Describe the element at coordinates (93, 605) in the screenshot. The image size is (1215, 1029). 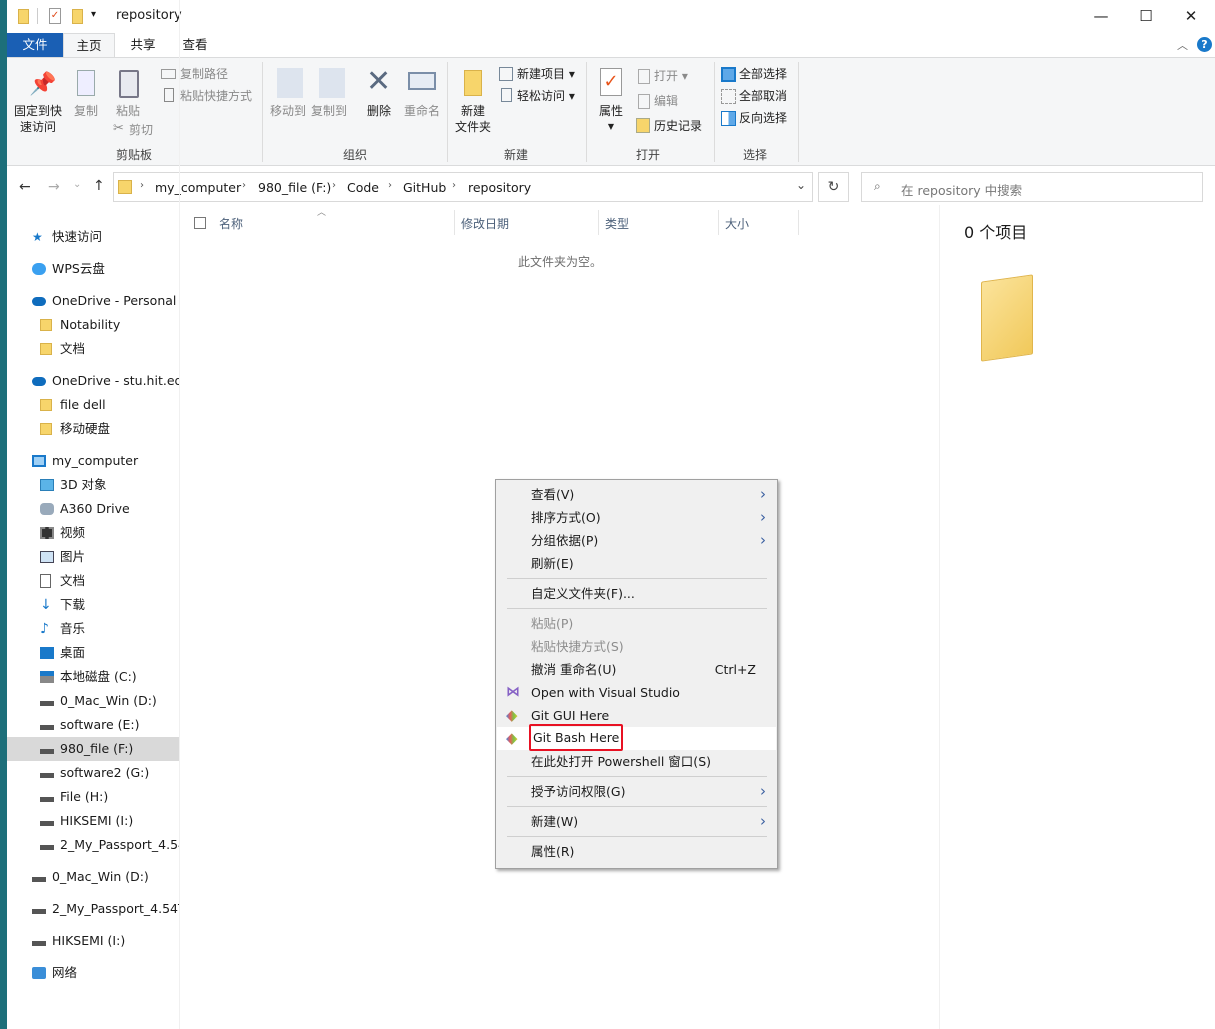
I see `sidebar-item: ↓ 下载` at that location.